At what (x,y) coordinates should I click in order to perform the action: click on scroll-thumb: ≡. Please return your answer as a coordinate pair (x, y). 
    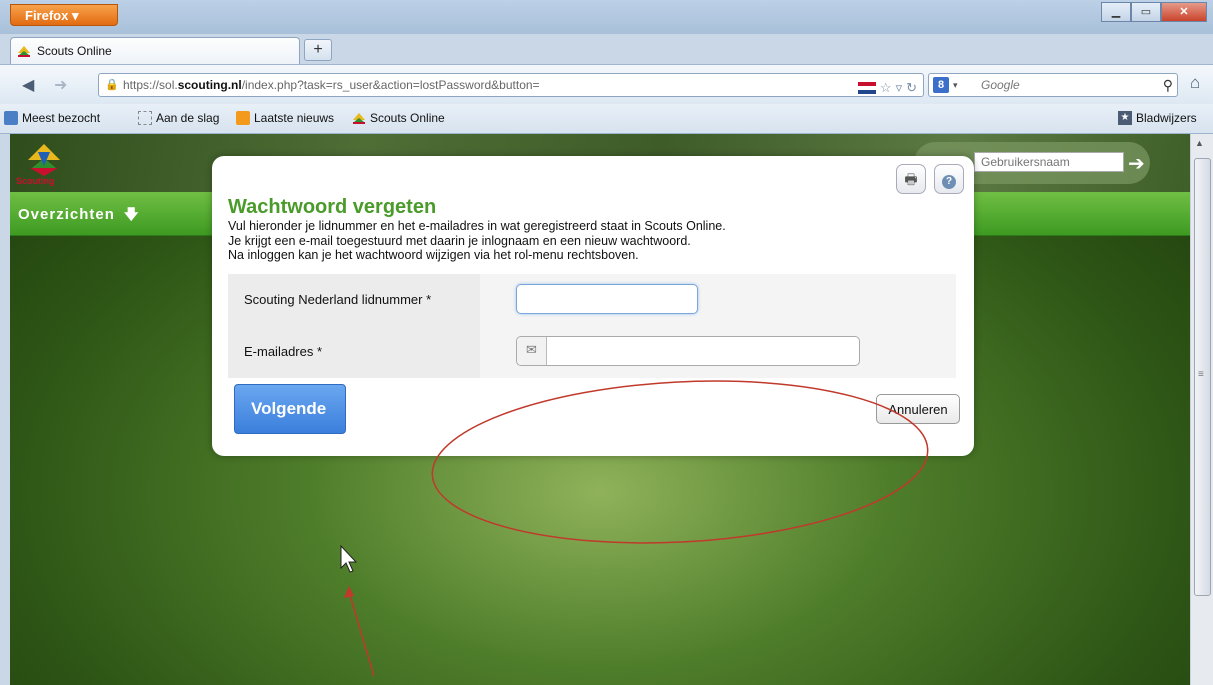
    Looking at the image, I should click on (1202, 377).